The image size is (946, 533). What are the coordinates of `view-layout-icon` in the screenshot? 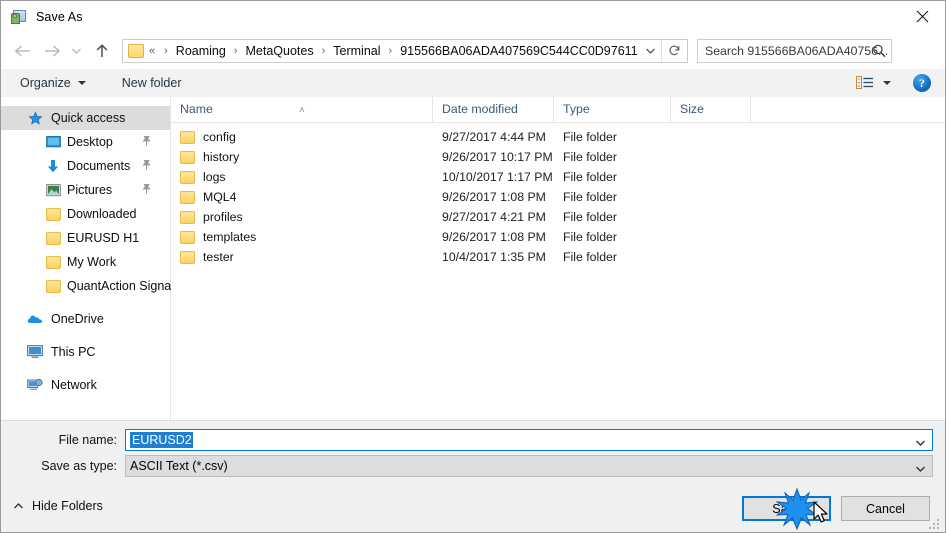 It's located at (865, 83).